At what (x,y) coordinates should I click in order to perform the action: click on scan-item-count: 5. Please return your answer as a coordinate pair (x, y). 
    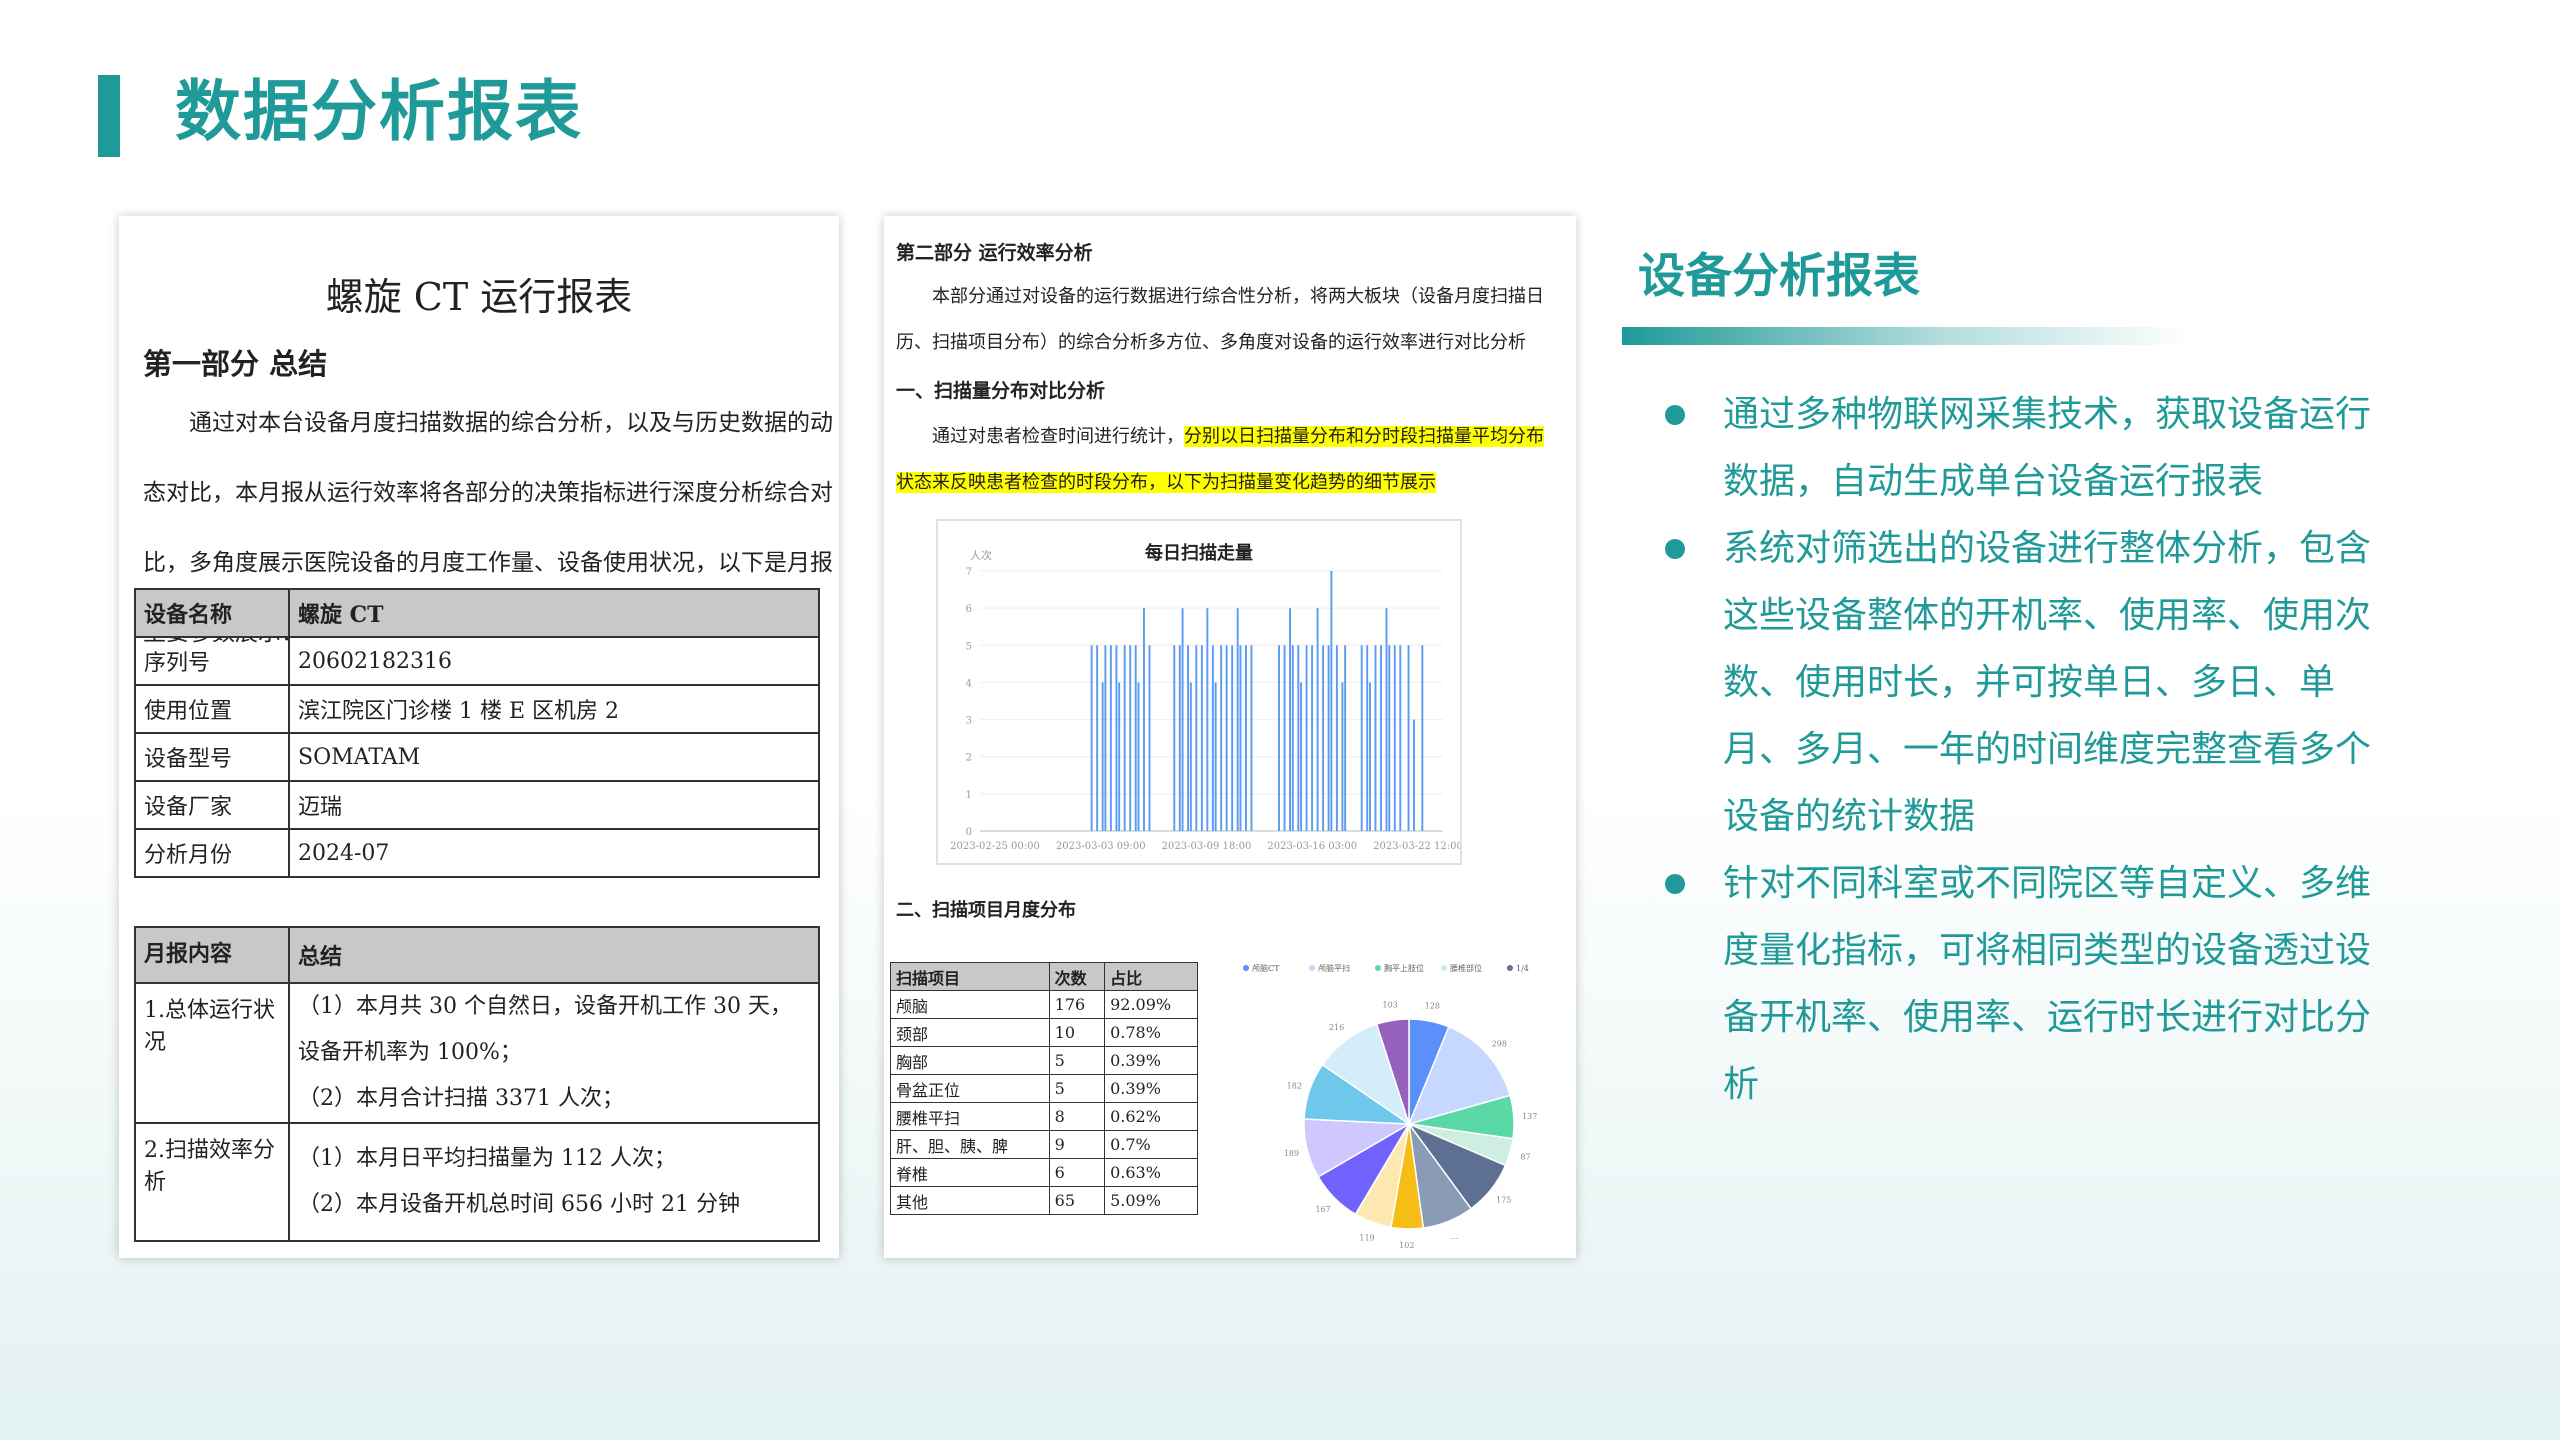
    Looking at the image, I should click on (1077, 1060).